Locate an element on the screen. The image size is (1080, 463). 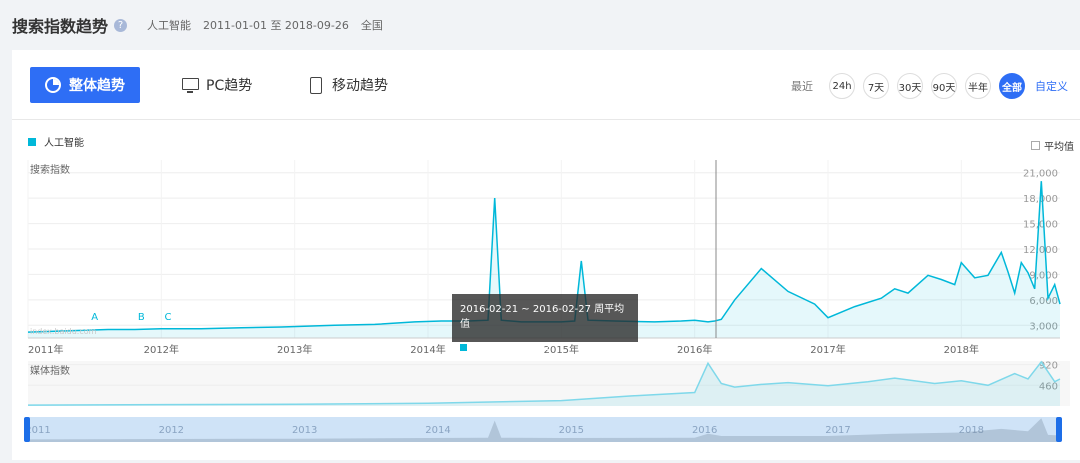
overview-x-tick: 2012 is located at coordinates (171, 430).